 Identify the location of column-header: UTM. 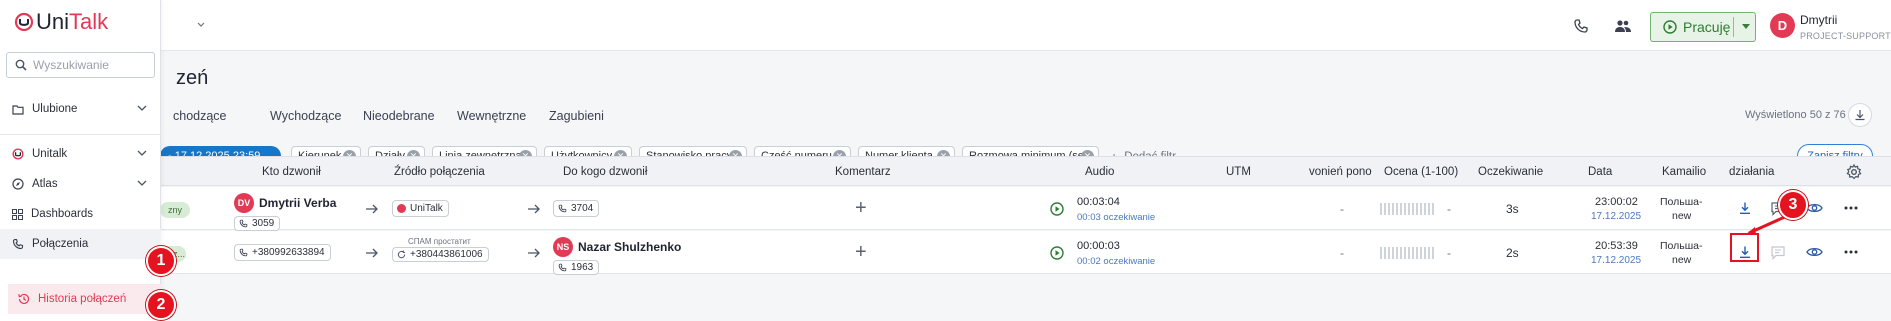
(1238, 172).